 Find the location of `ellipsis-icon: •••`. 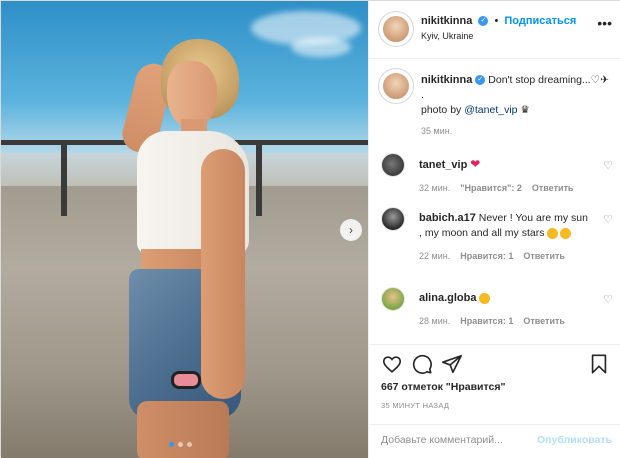

ellipsis-icon: ••• is located at coordinates (604, 23).